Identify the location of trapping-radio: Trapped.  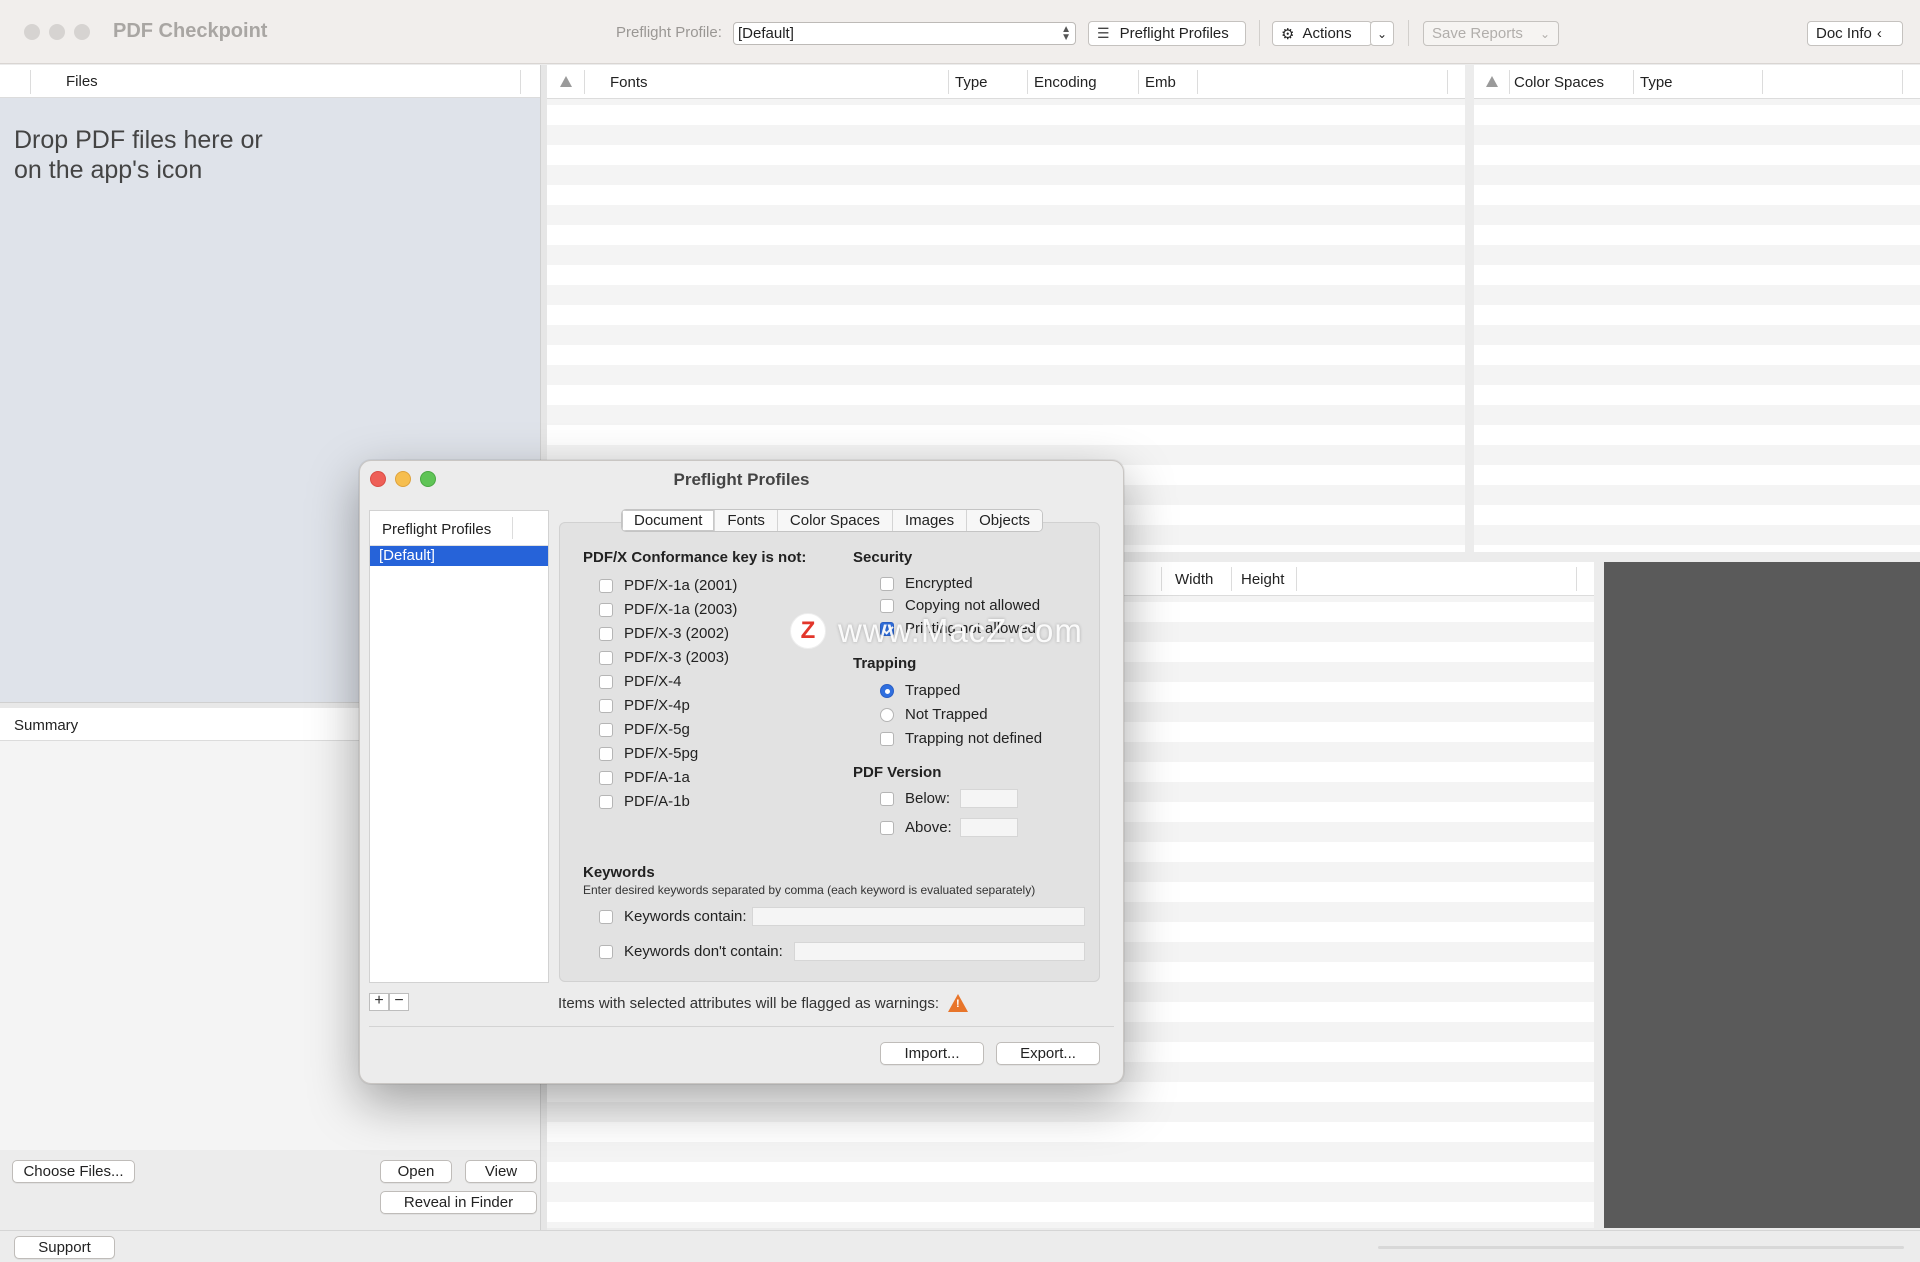
(920, 690).